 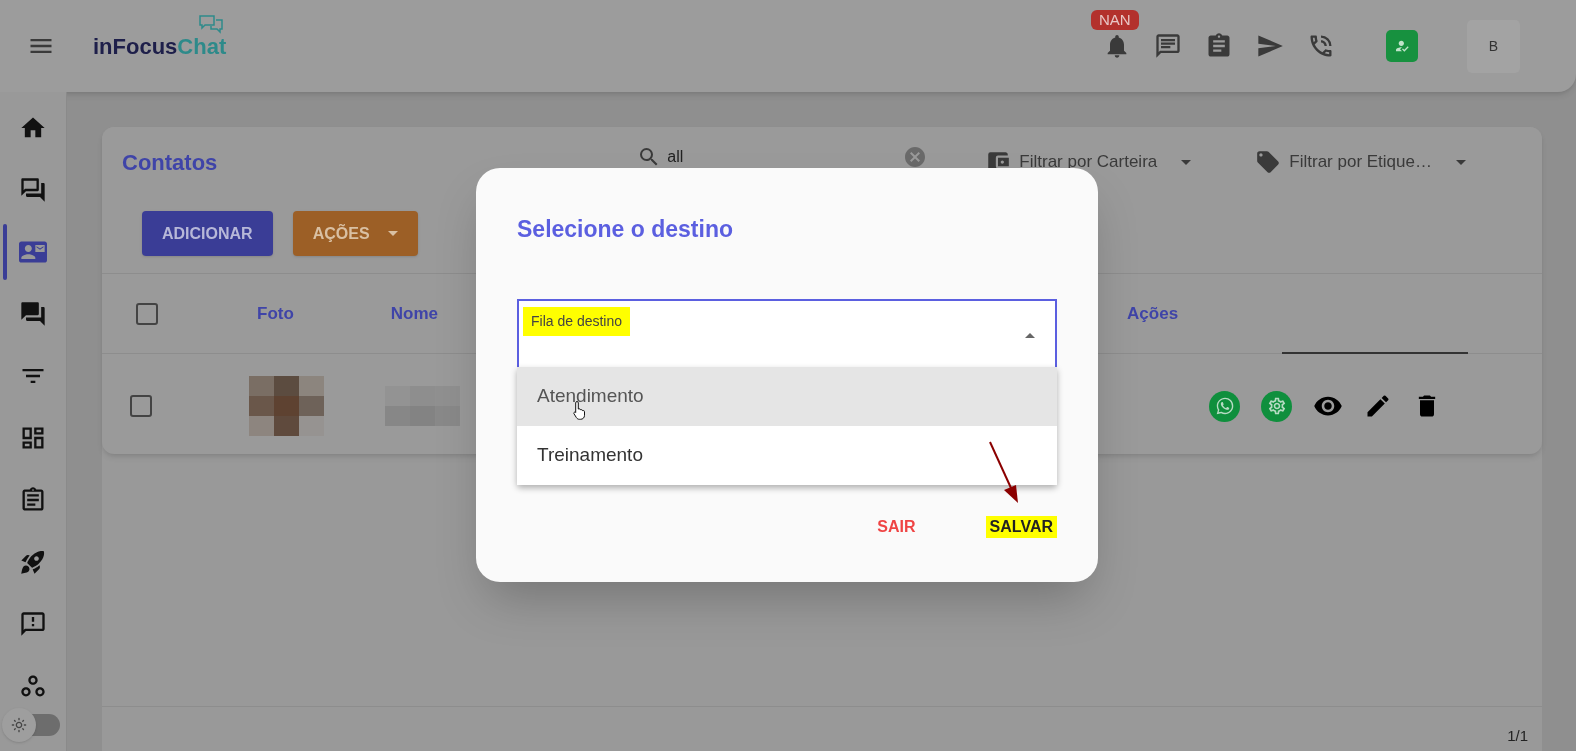 What do you see at coordinates (170, 163) in the screenshot?
I see `page-title: Contatos` at bounding box center [170, 163].